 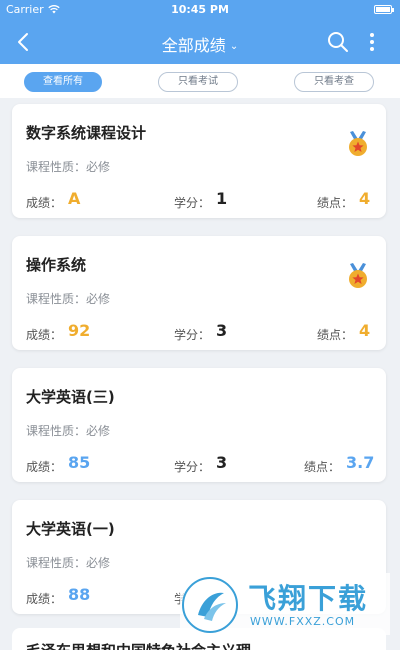 What do you see at coordinates (74, 198) in the screenshot?
I see `score-value: A` at bounding box center [74, 198].